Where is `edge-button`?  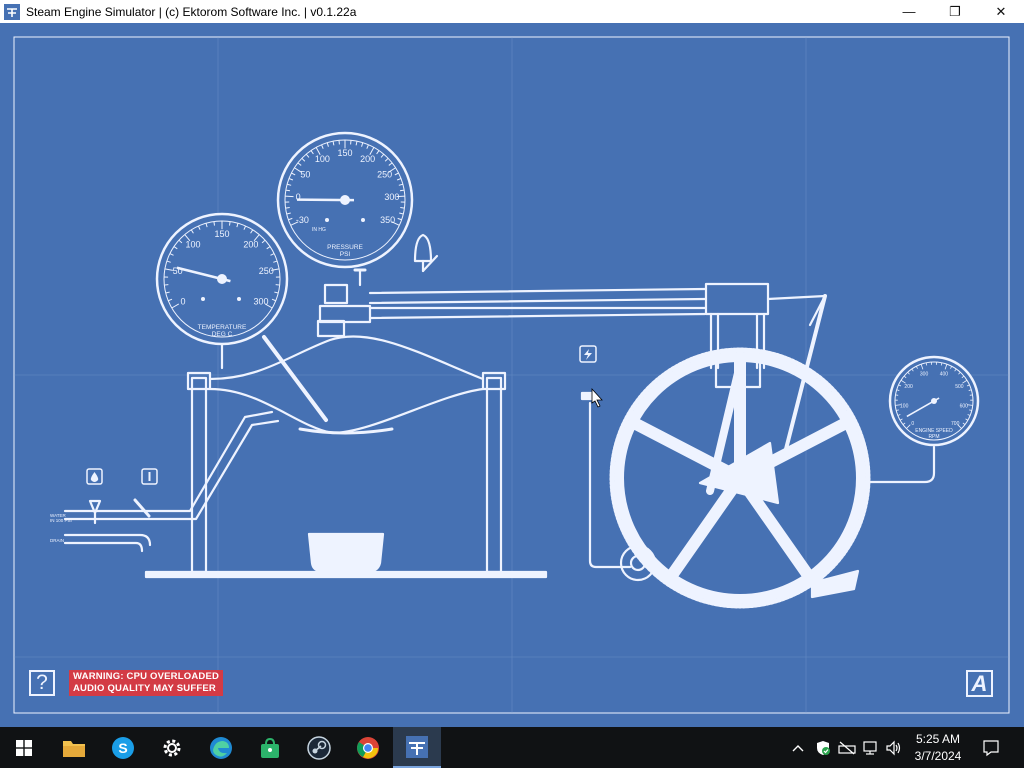 edge-button is located at coordinates (221, 747).